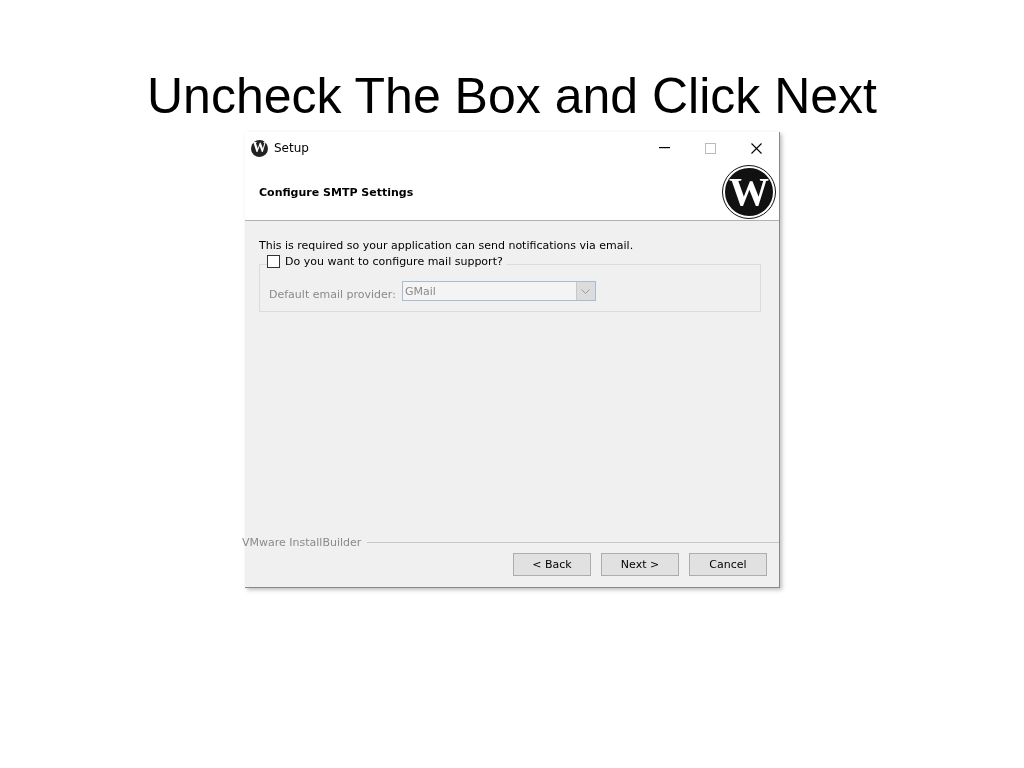 This screenshot has width=1024, height=768. Describe the element at coordinates (728, 564) in the screenshot. I see `wizard-button: Cancel` at that location.